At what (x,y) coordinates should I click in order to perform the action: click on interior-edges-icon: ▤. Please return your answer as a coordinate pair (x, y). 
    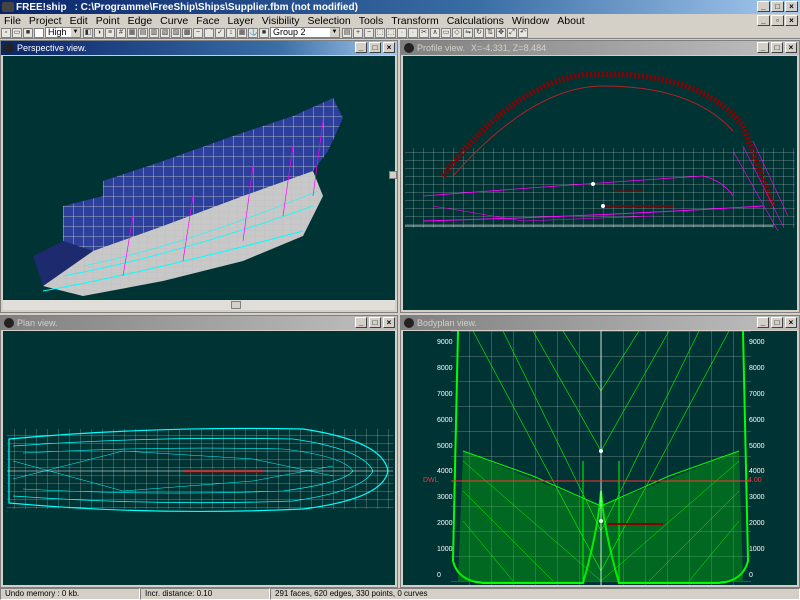
    Looking at the image, I should click on (143, 32).